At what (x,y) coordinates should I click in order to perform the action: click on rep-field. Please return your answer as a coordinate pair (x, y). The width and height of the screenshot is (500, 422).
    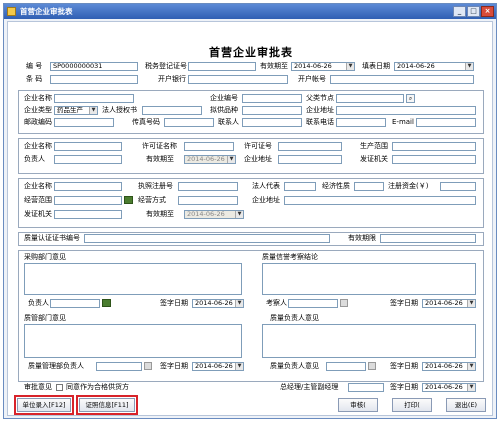
    Looking at the image, I should click on (172, 110).